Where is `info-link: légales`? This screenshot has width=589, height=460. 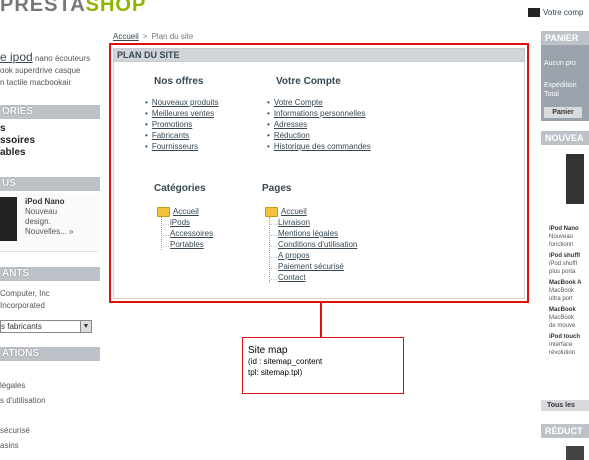 info-link: légales is located at coordinates (23, 385).